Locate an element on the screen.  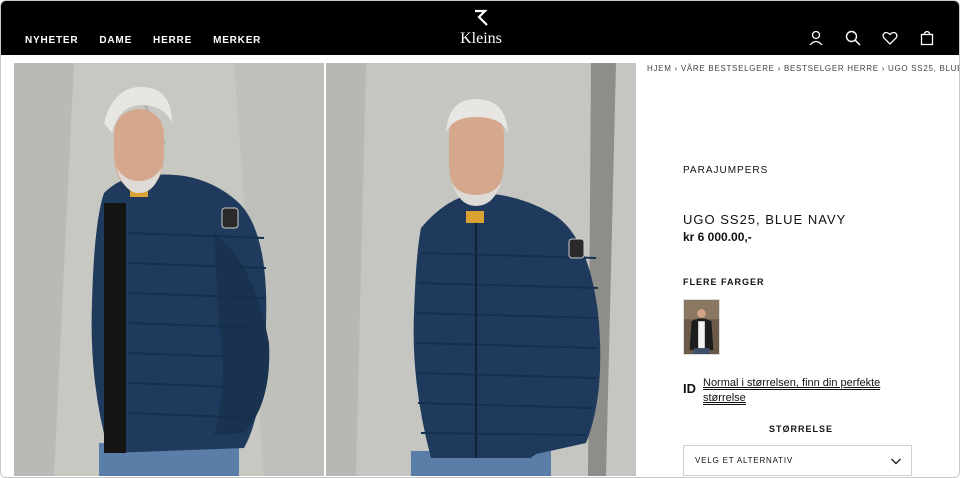
color-variant-thumbnail is located at coordinates (701, 327).